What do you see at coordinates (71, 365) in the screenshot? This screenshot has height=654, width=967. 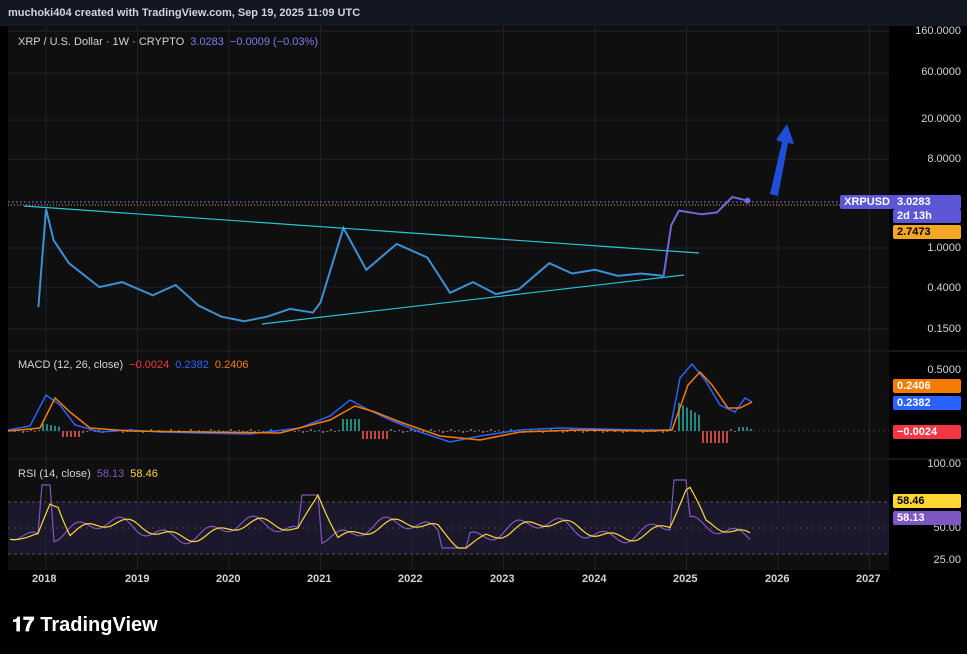 I see `macd-title: MACD (12, 26, close)` at bounding box center [71, 365].